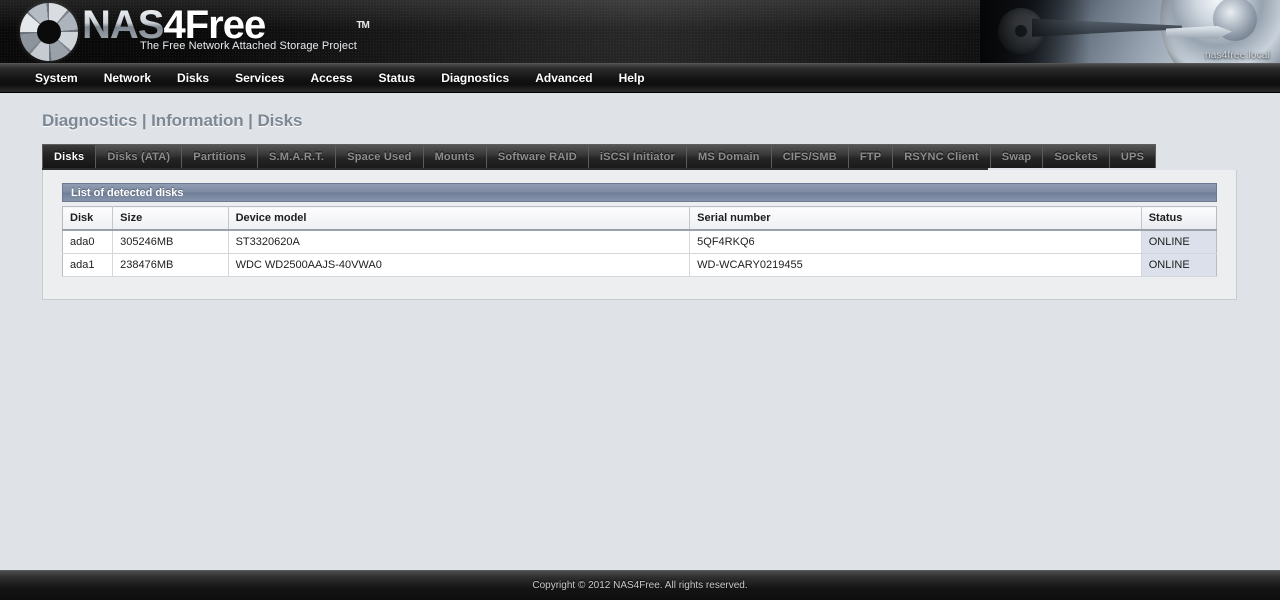 The height and width of the screenshot is (600, 1280). Describe the element at coordinates (810, 156) in the screenshot. I see `tab-cifs-smb: CIFS/SMB` at that location.